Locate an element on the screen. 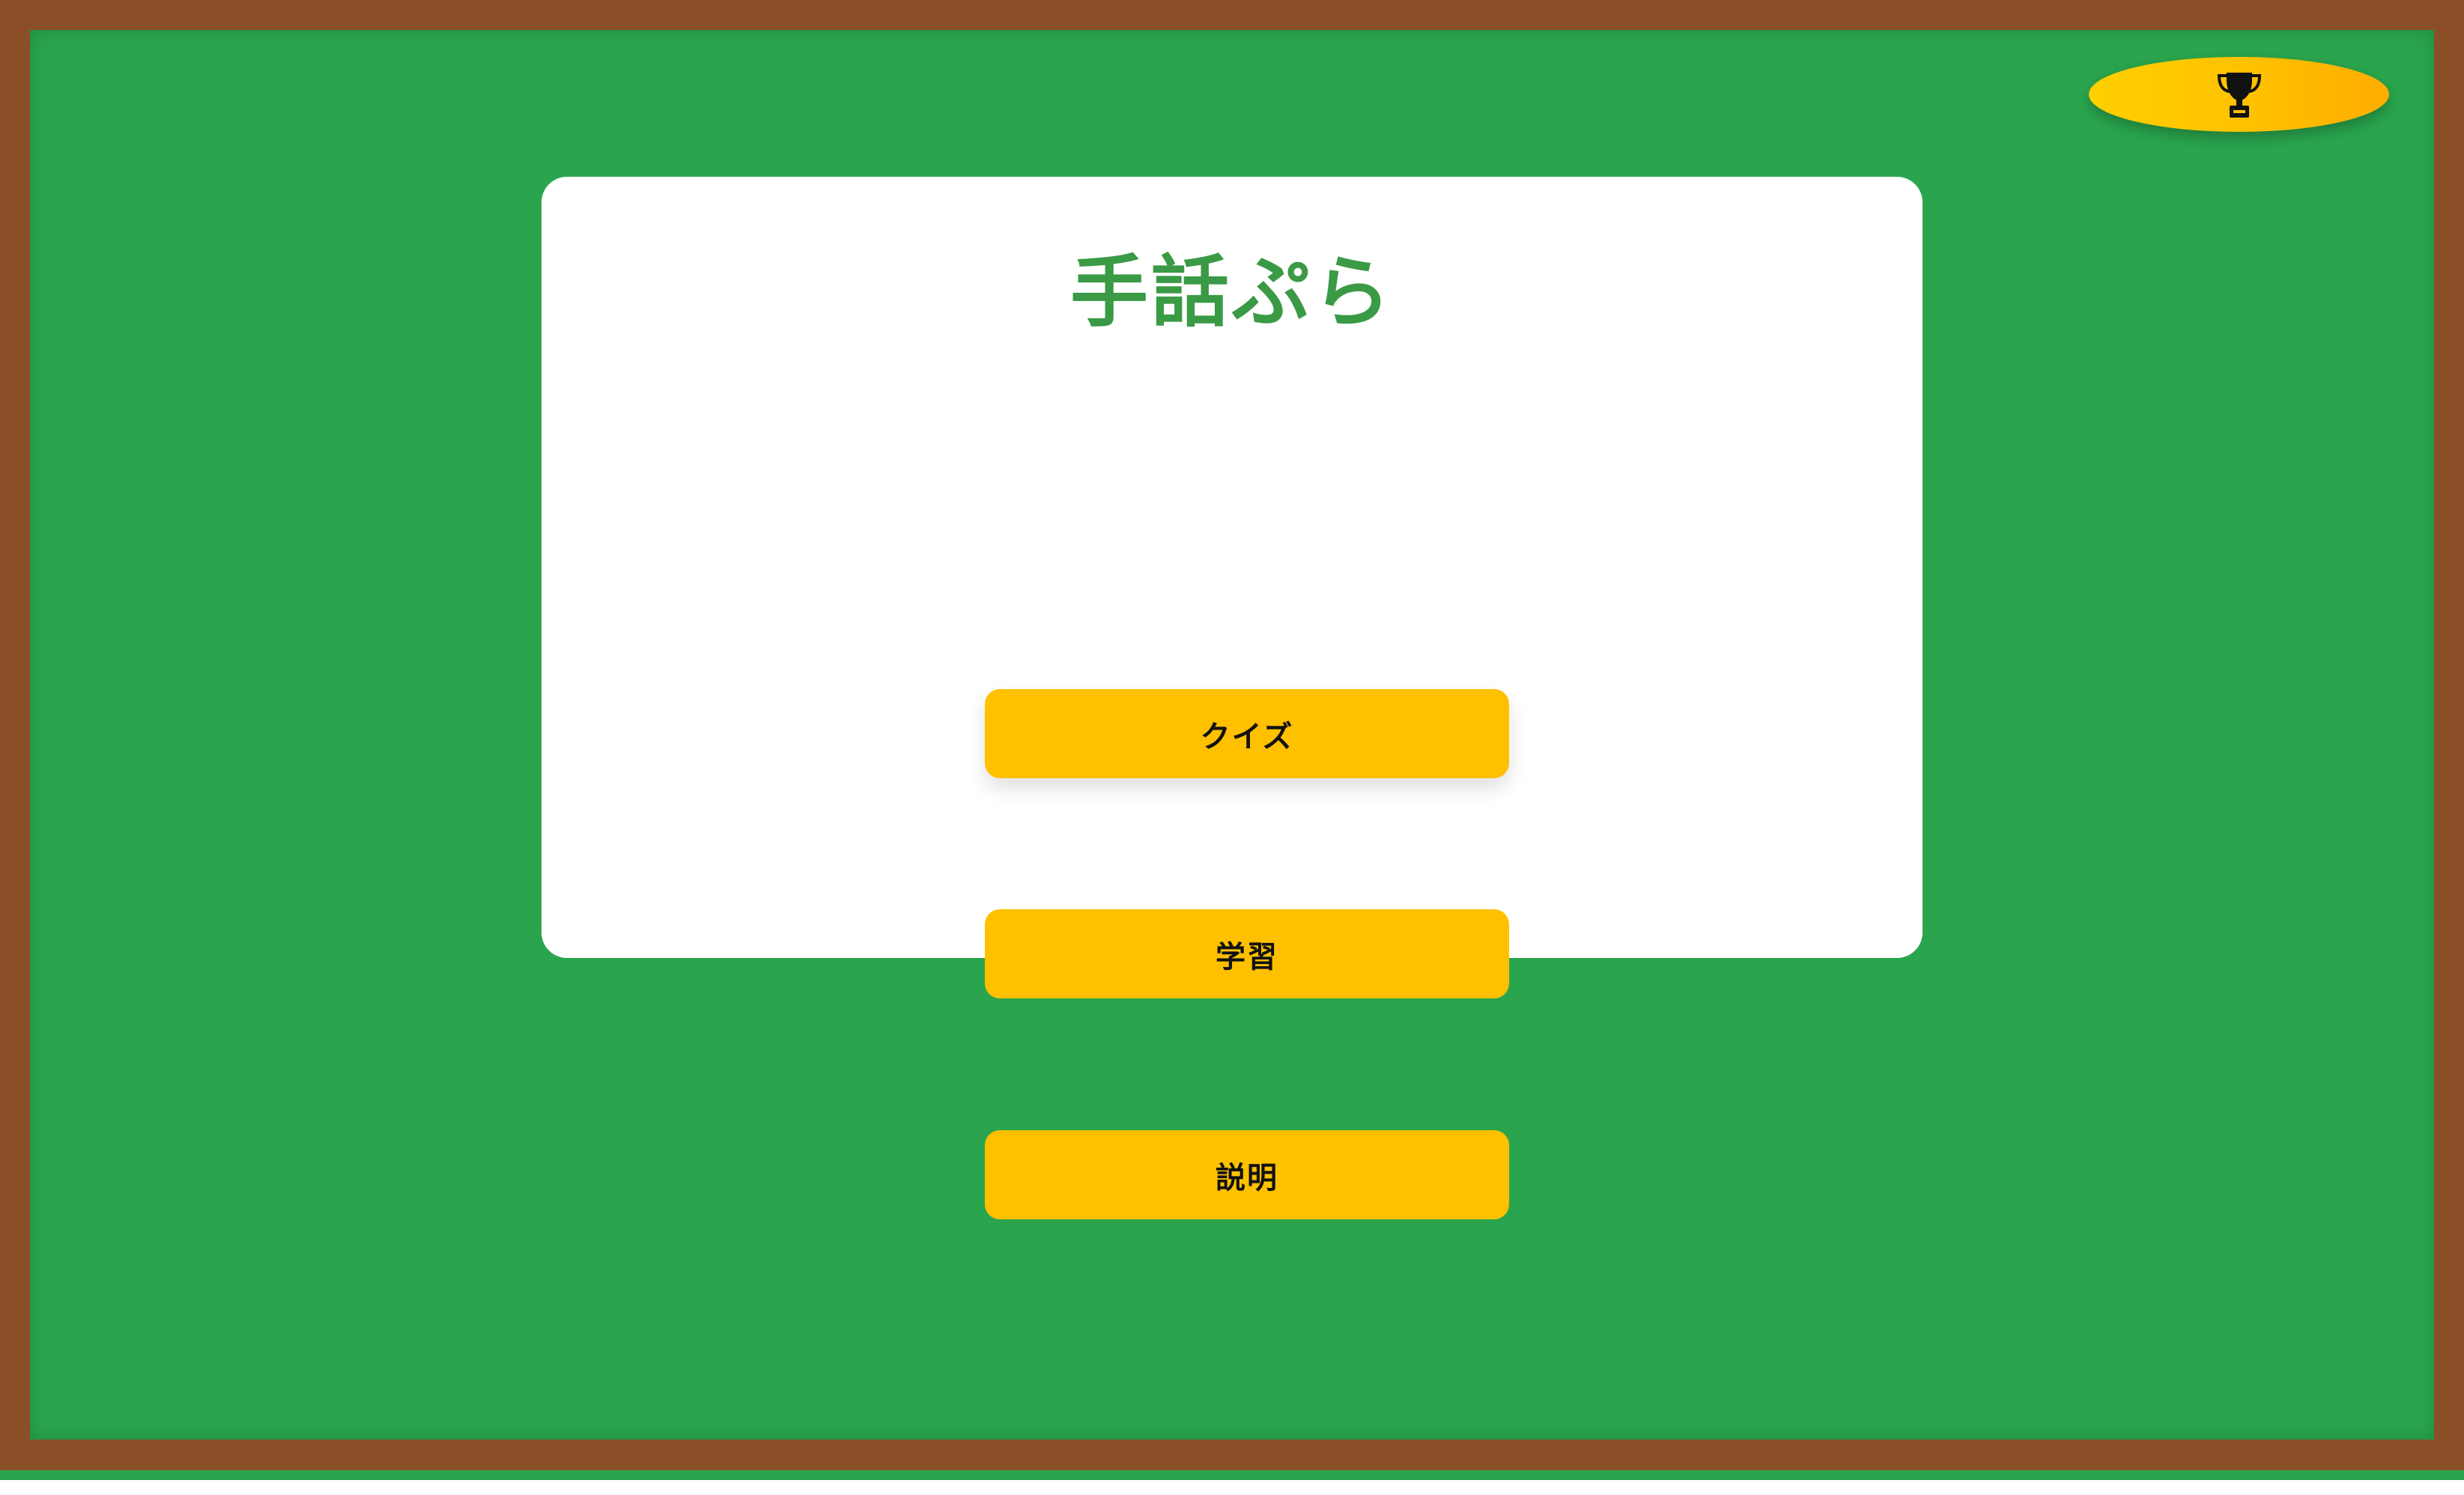 Image resolution: width=2464 pixels, height=1495 pixels. page-title: 手話ぷら is located at coordinates (1231, 292).